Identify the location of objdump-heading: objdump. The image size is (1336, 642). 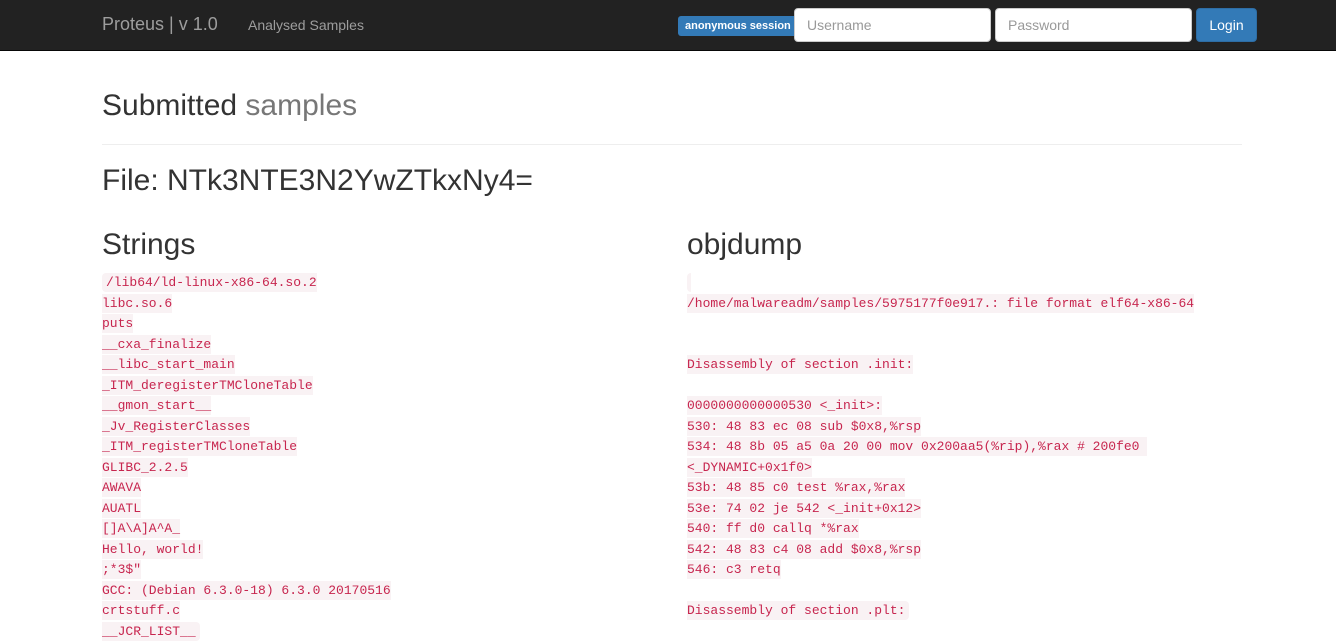
(745, 244).